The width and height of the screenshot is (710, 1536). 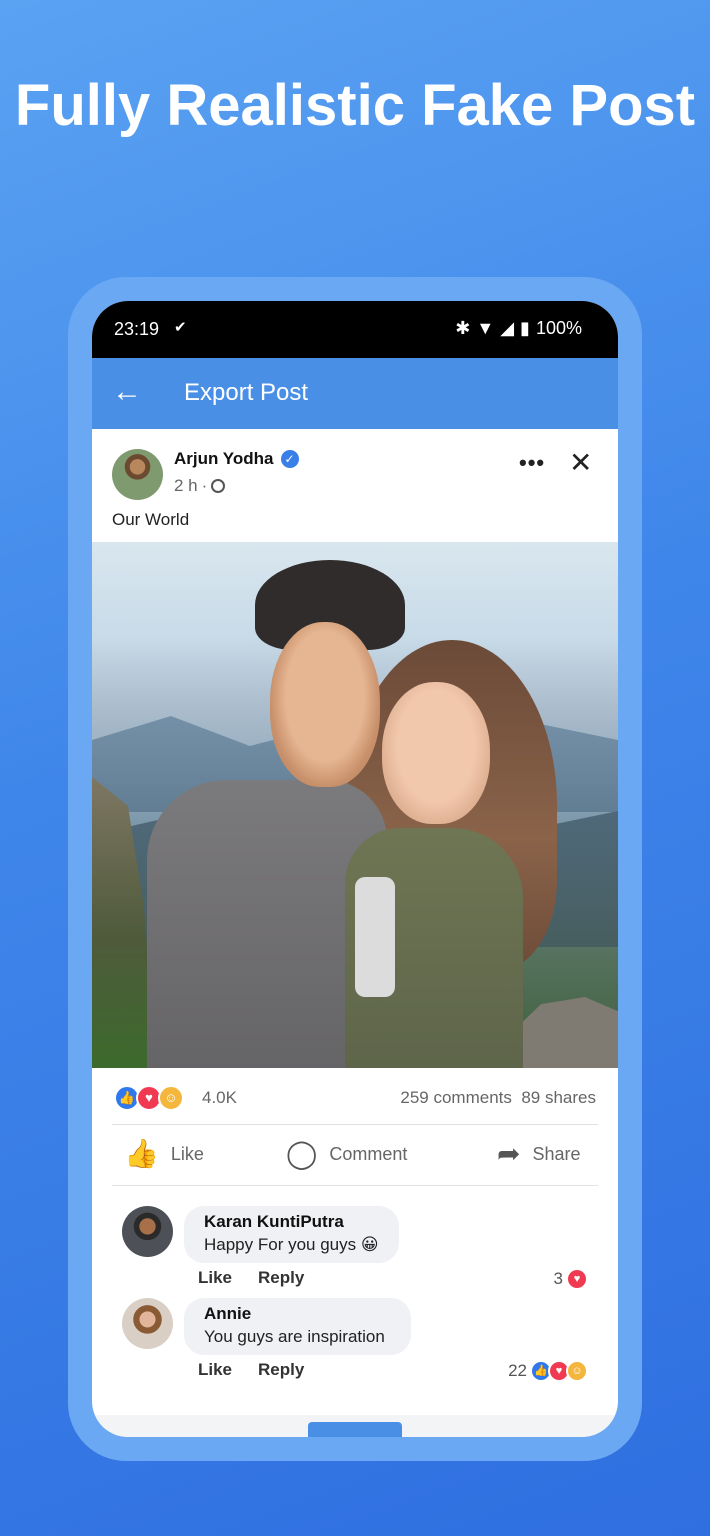 I want to click on author-name-row: Arjun Yodha ✓, so click(x=236, y=459).